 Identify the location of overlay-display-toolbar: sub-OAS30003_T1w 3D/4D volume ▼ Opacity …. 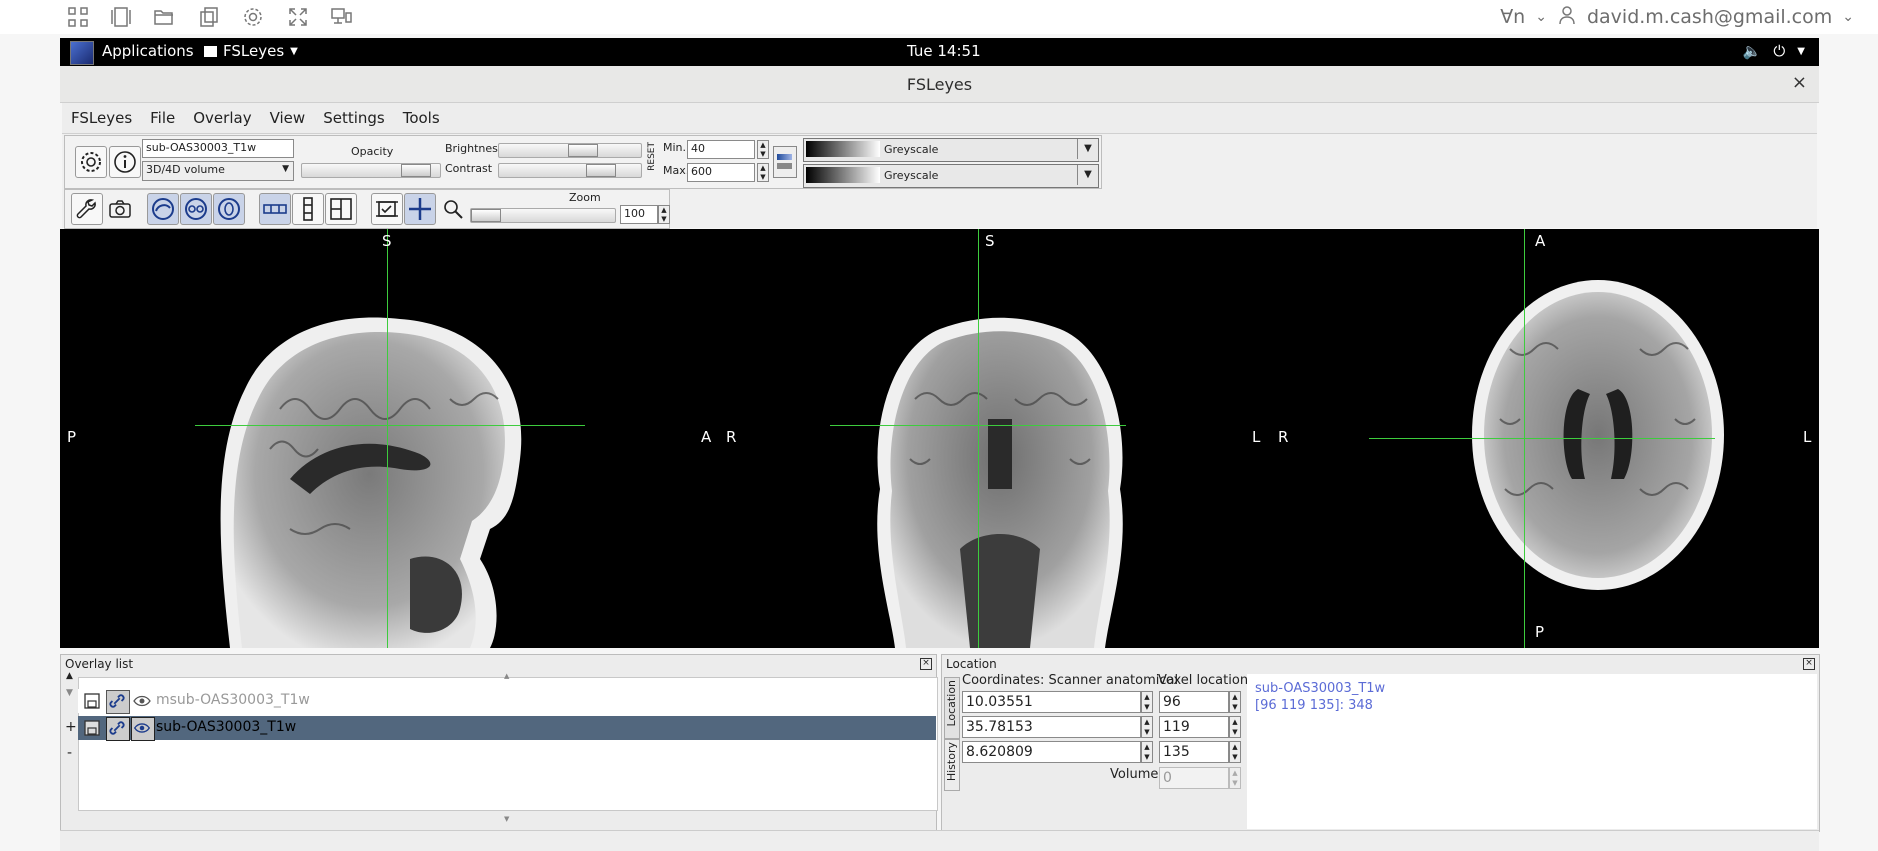
(583, 162).